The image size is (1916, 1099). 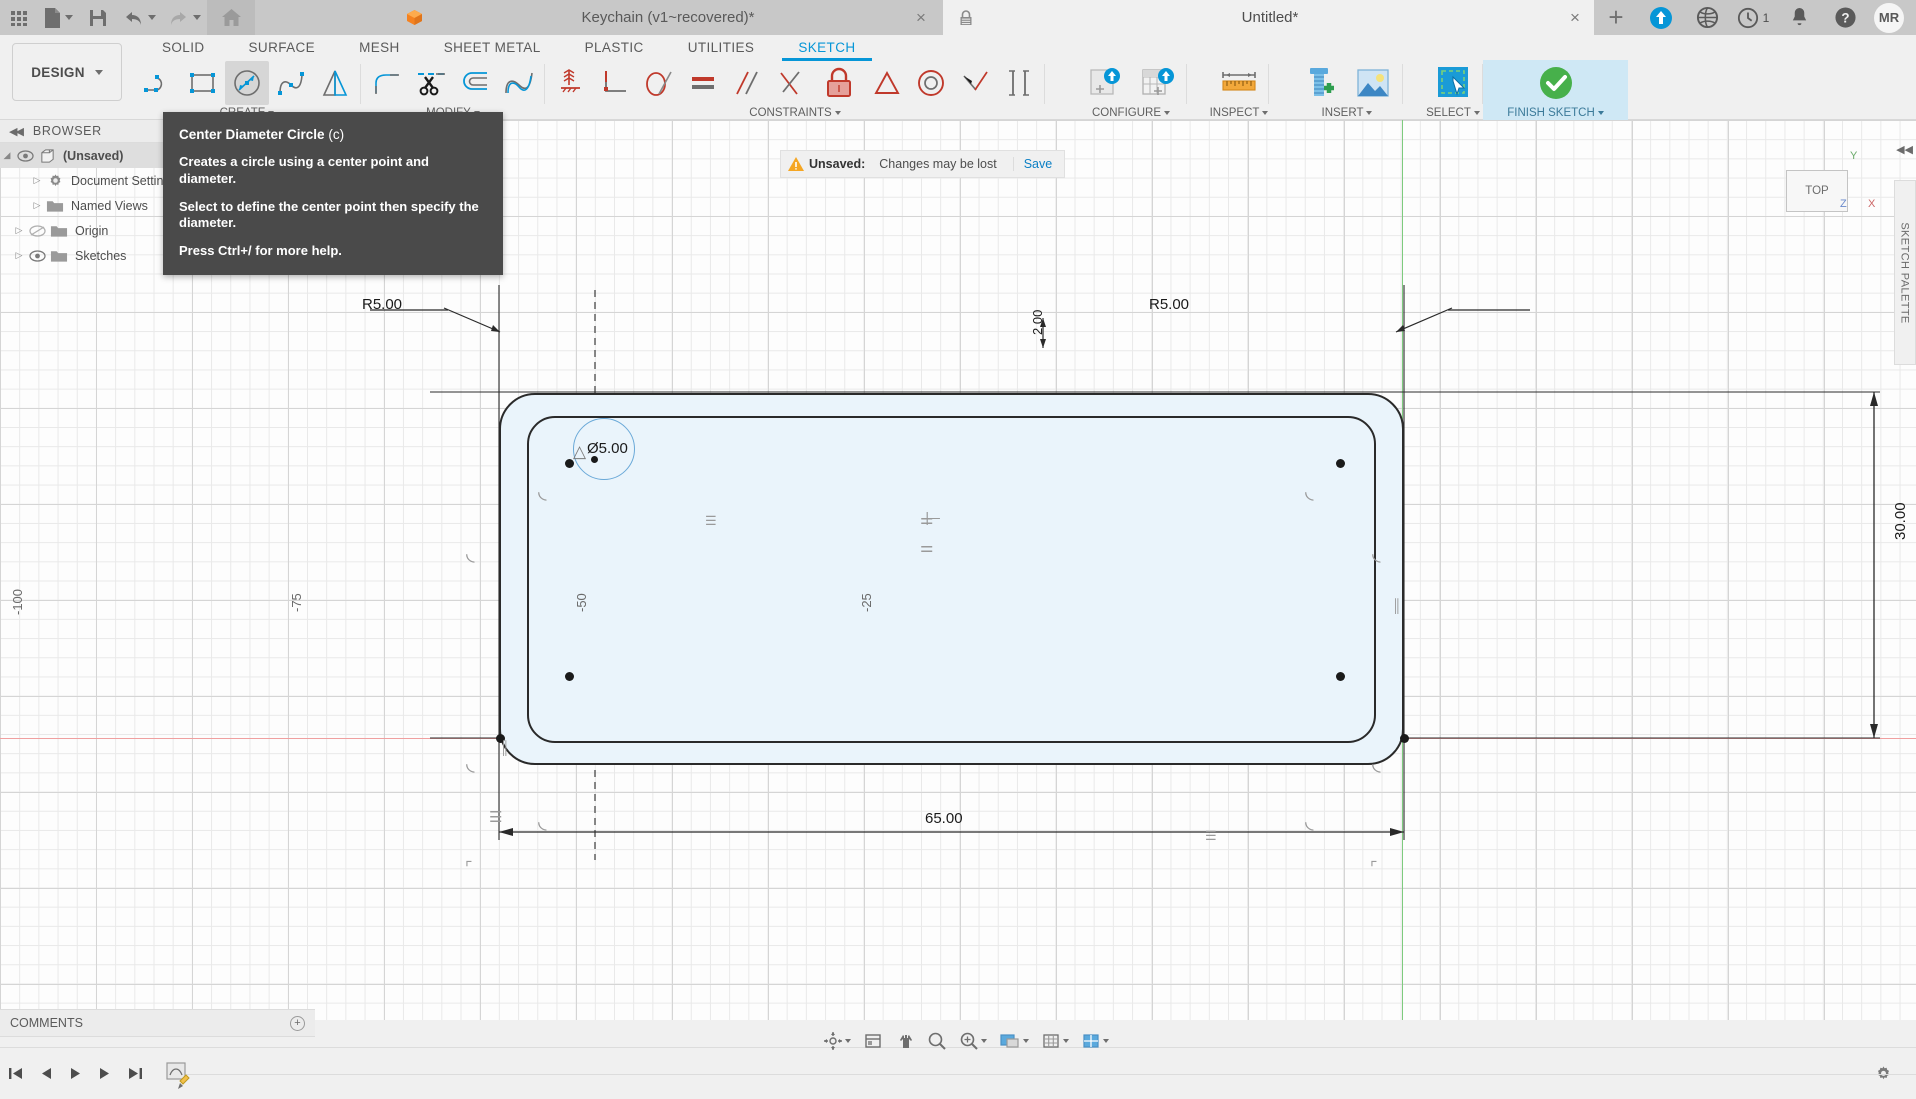 I want to click on notifications-bell-icon, so click(x=1799, y=17).